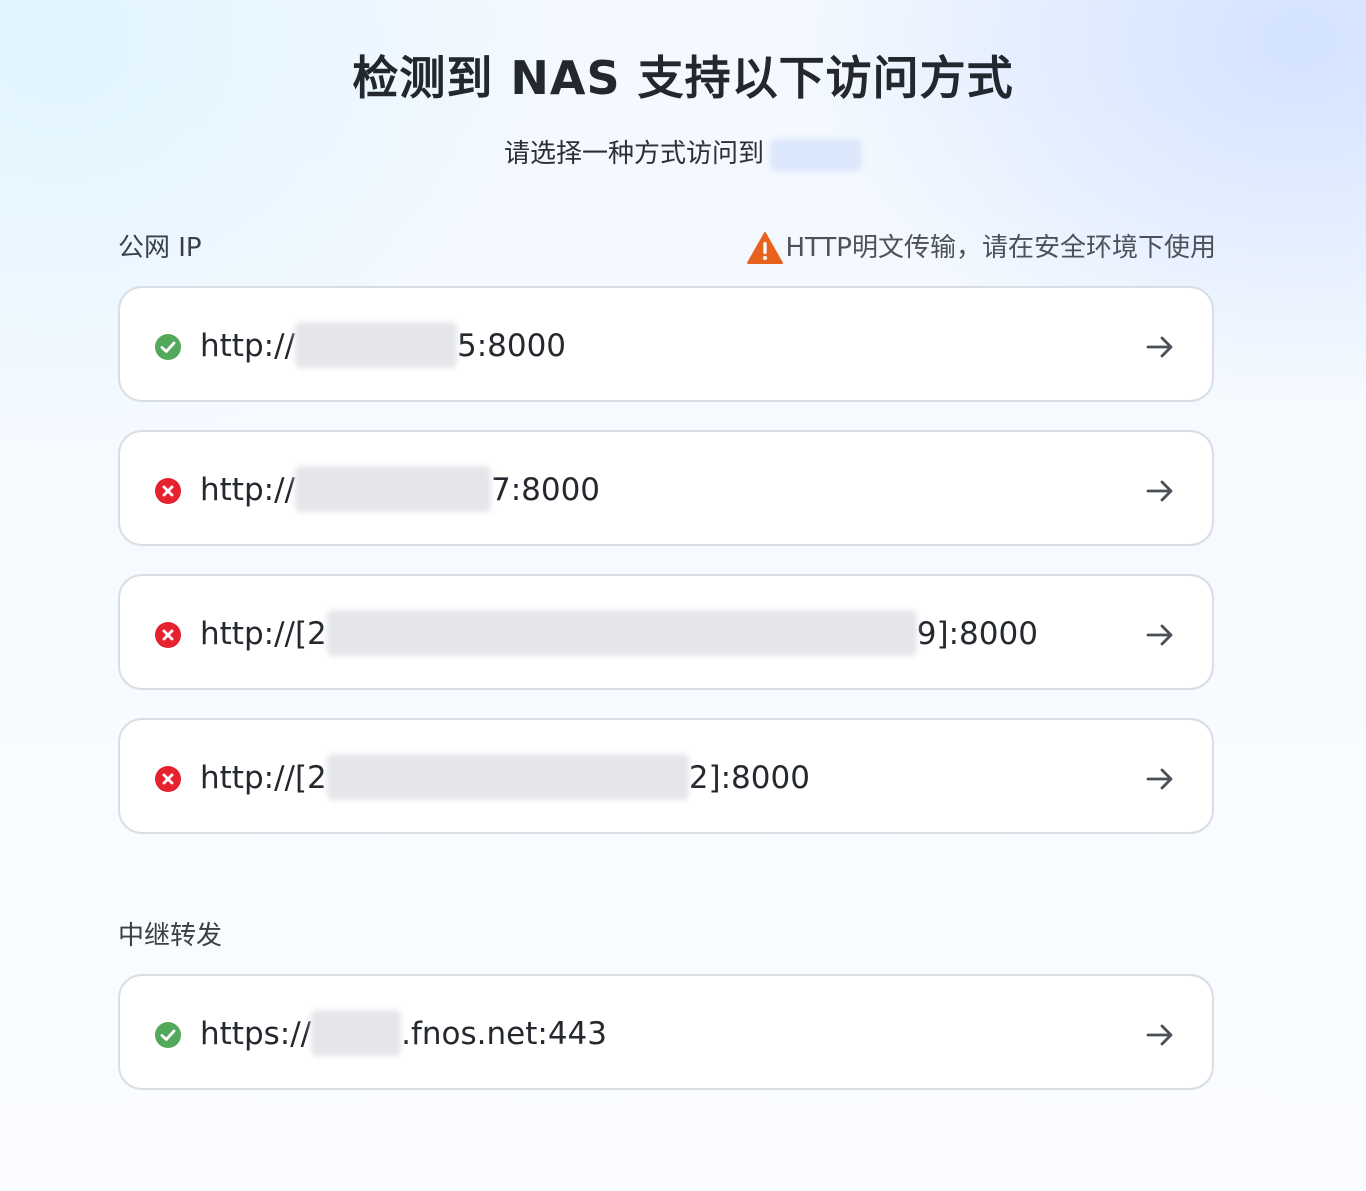  I want to click on access-option-public-ip-4: http://[2 2]:8000, so click(666, 776).